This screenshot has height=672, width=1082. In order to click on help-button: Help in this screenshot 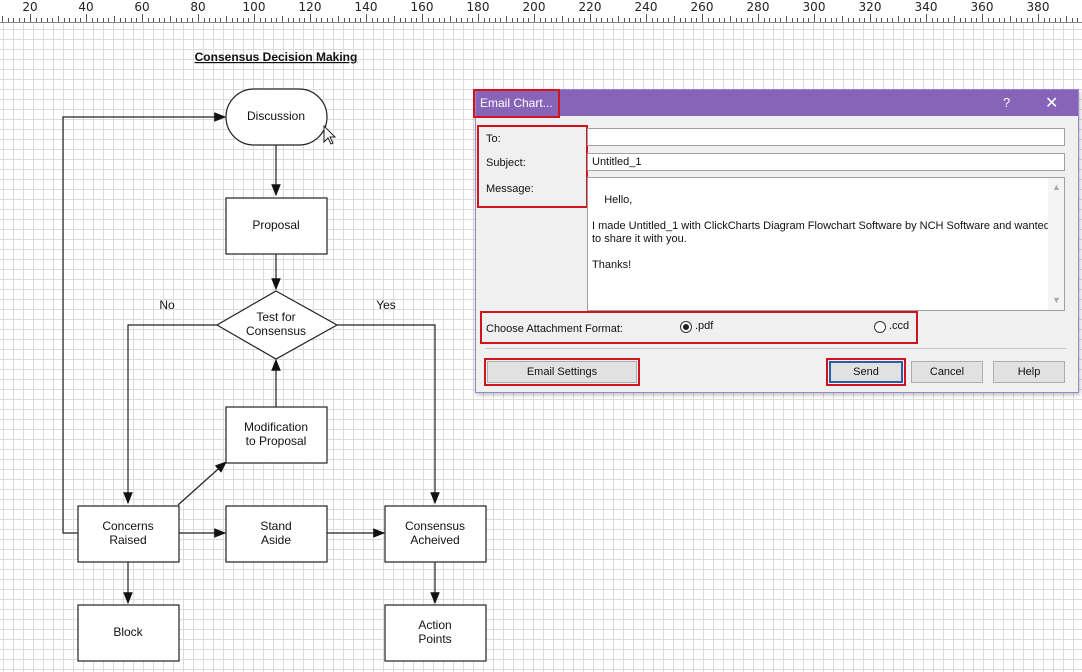, I will do `click(1029, 372)`.